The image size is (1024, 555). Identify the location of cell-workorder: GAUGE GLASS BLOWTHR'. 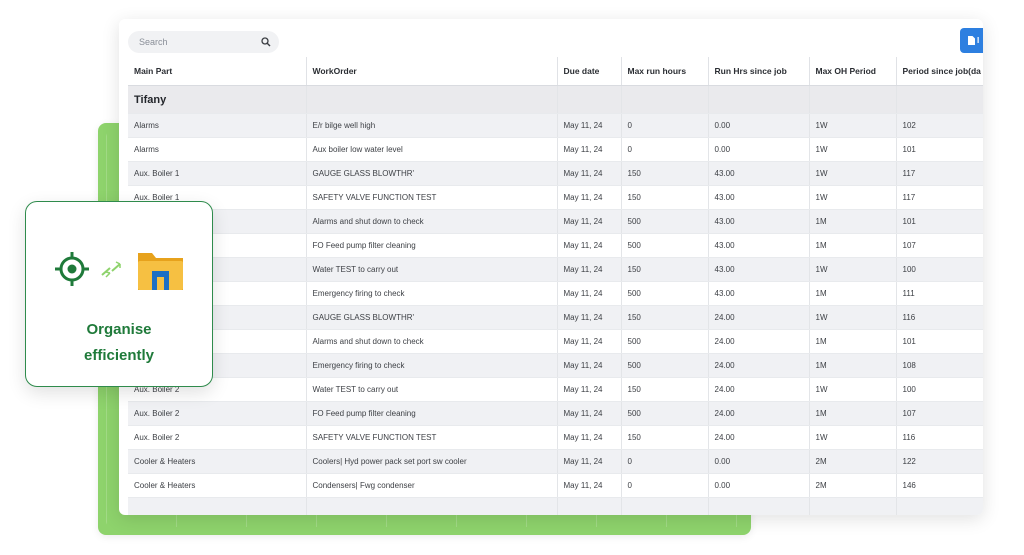
(432, 317).